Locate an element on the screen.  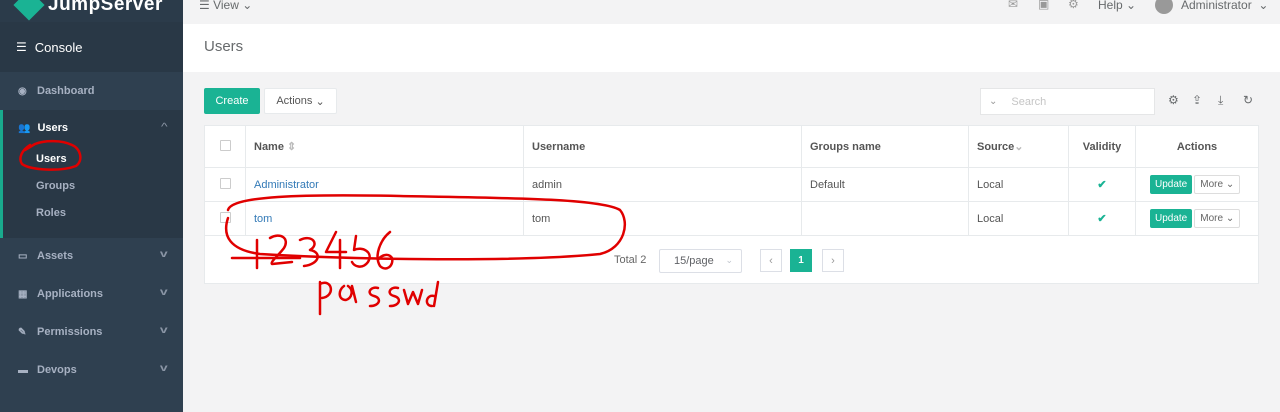
mail-icon: ✉ is located at coordinates (1013, 5).